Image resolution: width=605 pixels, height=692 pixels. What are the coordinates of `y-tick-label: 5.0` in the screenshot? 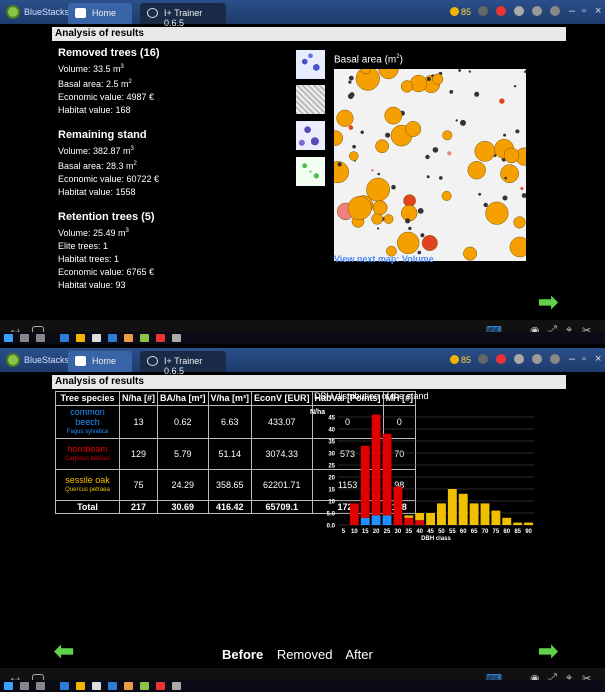 It's located at (331, 515).